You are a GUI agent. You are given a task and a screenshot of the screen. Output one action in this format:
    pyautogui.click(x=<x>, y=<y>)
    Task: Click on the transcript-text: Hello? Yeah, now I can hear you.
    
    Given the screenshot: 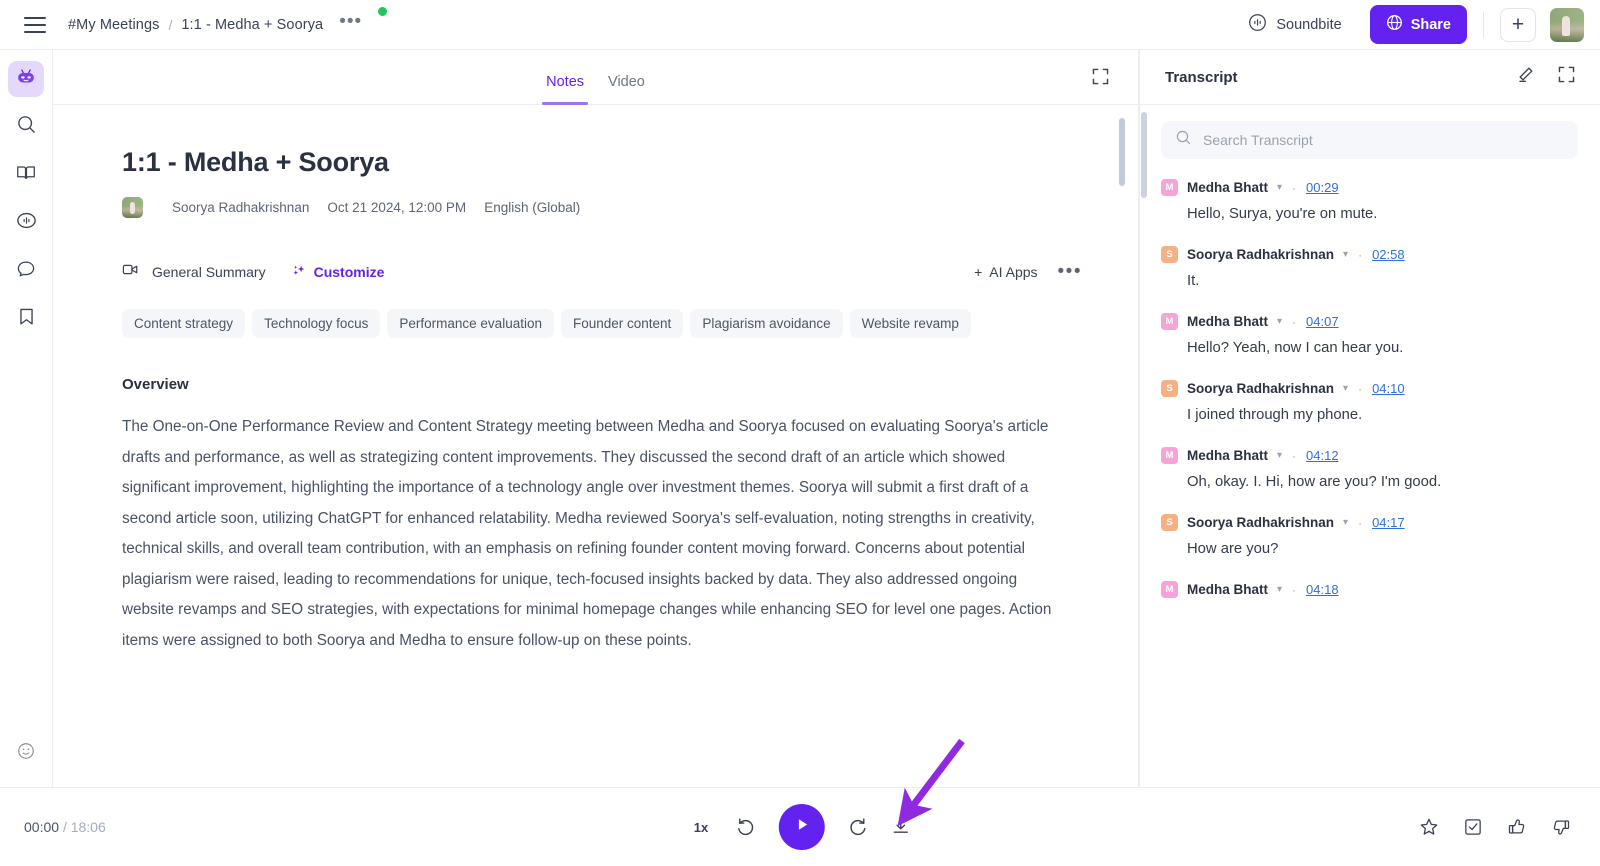 What is the action you would take?
    pyautogui.click(x=1295, y=348)
    